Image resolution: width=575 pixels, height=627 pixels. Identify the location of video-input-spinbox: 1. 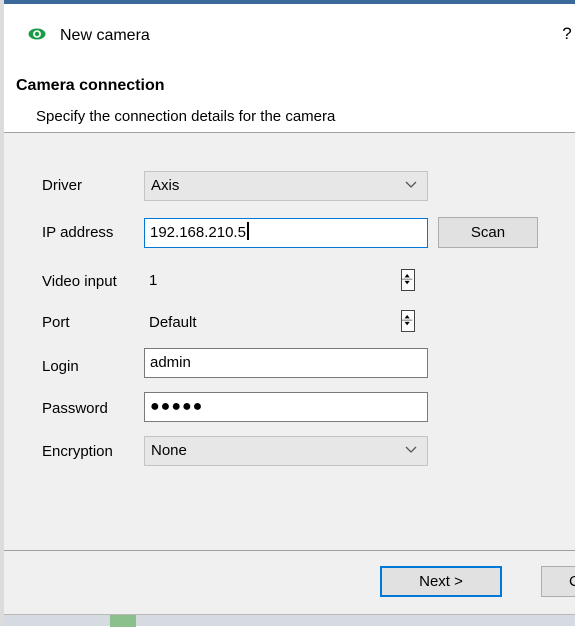
(286, 281).